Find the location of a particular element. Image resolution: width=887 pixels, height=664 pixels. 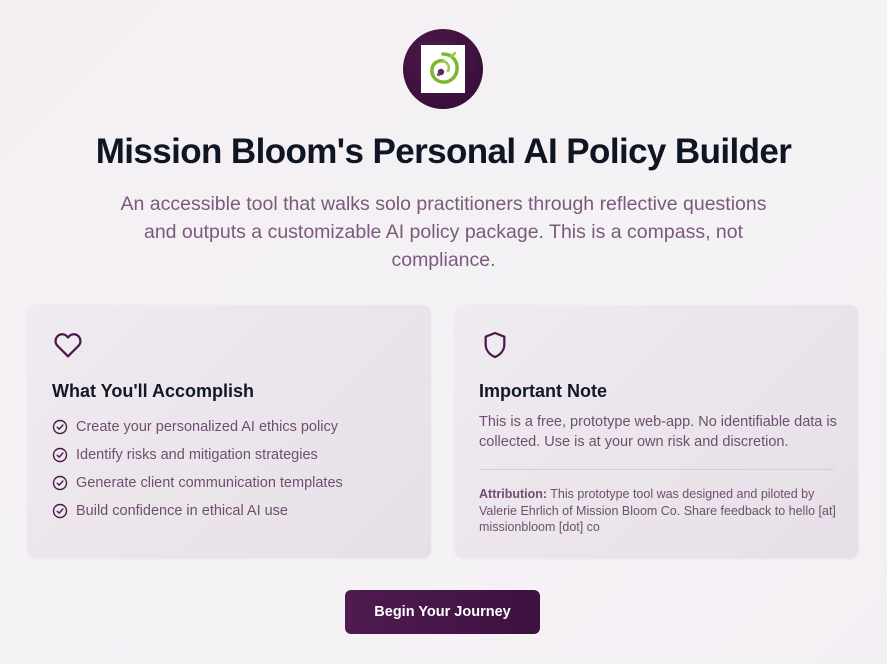

mission-bloom-logo-icon is located at coordinates (443, 69).